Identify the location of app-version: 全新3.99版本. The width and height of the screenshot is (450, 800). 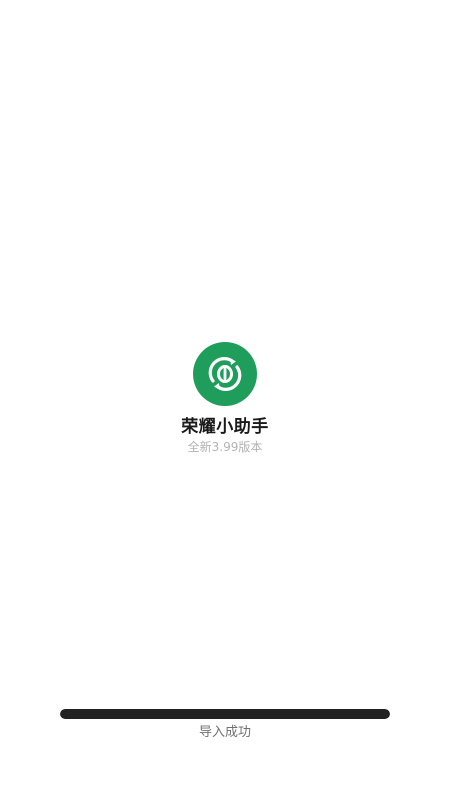
(225, 447).